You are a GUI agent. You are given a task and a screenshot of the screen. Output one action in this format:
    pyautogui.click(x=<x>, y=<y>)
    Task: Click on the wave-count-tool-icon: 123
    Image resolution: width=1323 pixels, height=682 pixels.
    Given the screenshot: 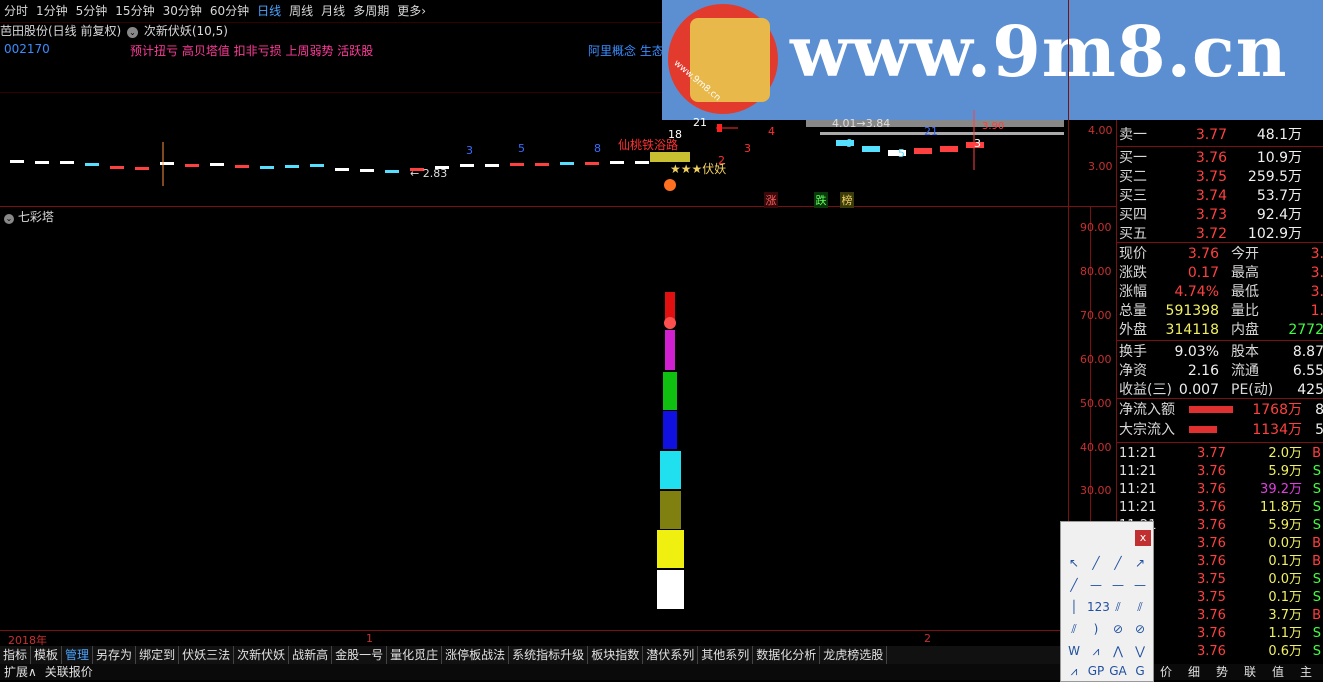 What is the action you would take?
    pyautogui.click(x=1098, y=607)
    